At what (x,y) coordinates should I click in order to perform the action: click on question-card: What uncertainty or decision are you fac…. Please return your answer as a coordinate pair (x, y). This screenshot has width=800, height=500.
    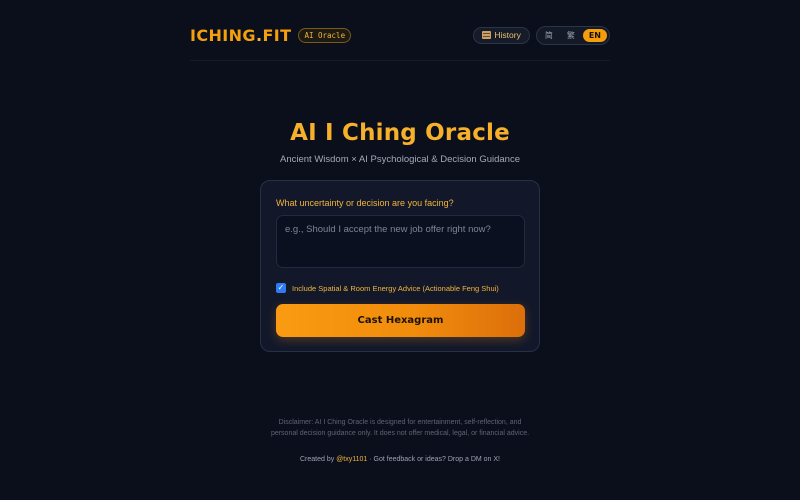
    Looking at the image, I should click on (400, 266).